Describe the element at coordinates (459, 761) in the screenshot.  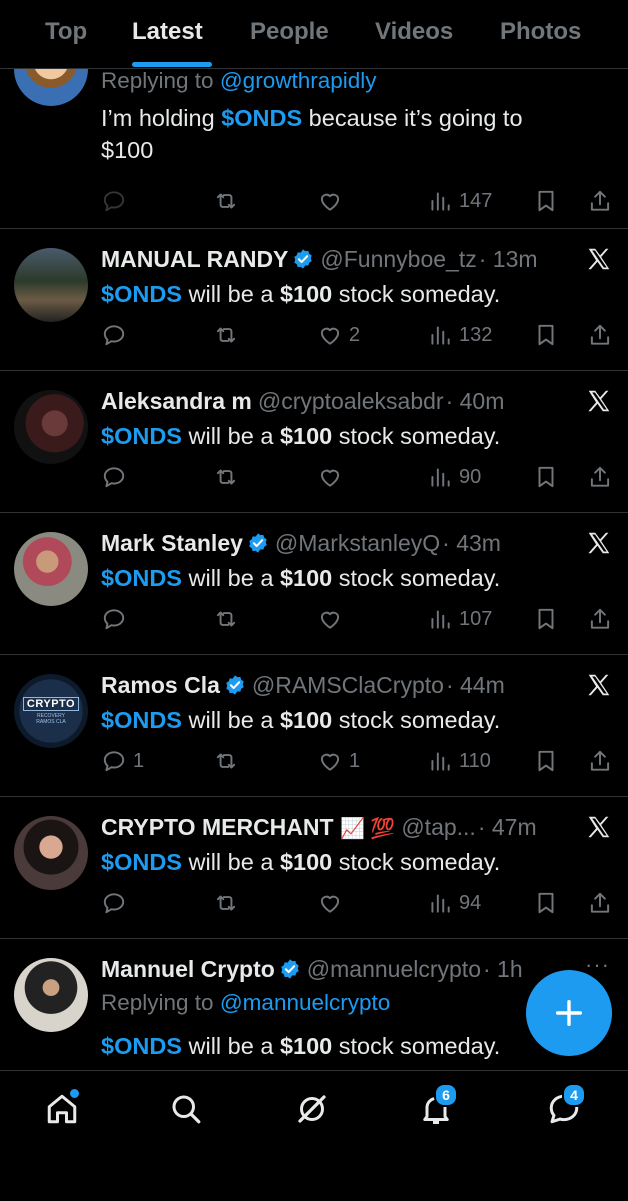
I see `views-button: 110` at that location.